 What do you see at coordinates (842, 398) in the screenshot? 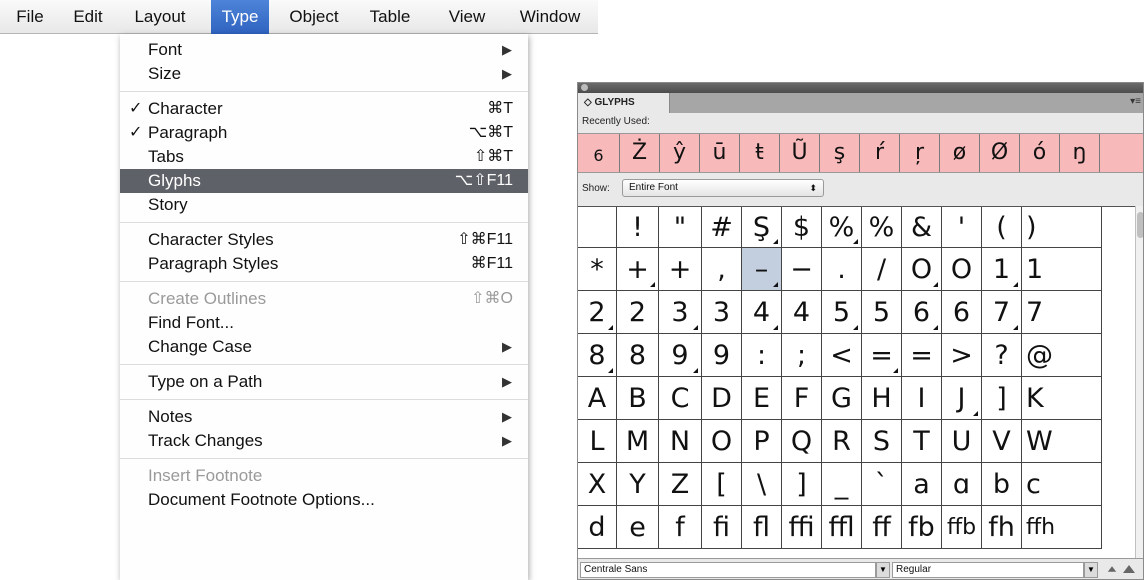
I see `glyph-cell: G` at bounding box center [842, 398].